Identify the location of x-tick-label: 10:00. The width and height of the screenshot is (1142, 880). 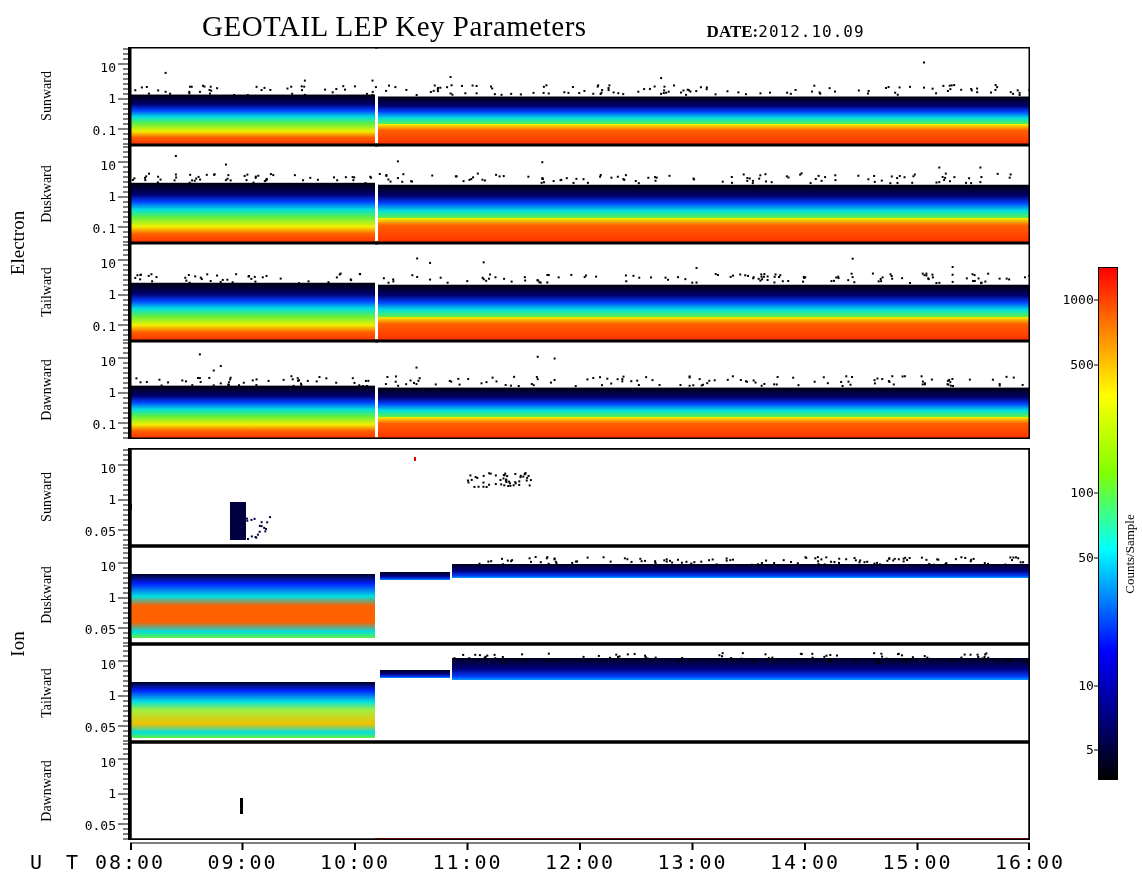
(355, 862).